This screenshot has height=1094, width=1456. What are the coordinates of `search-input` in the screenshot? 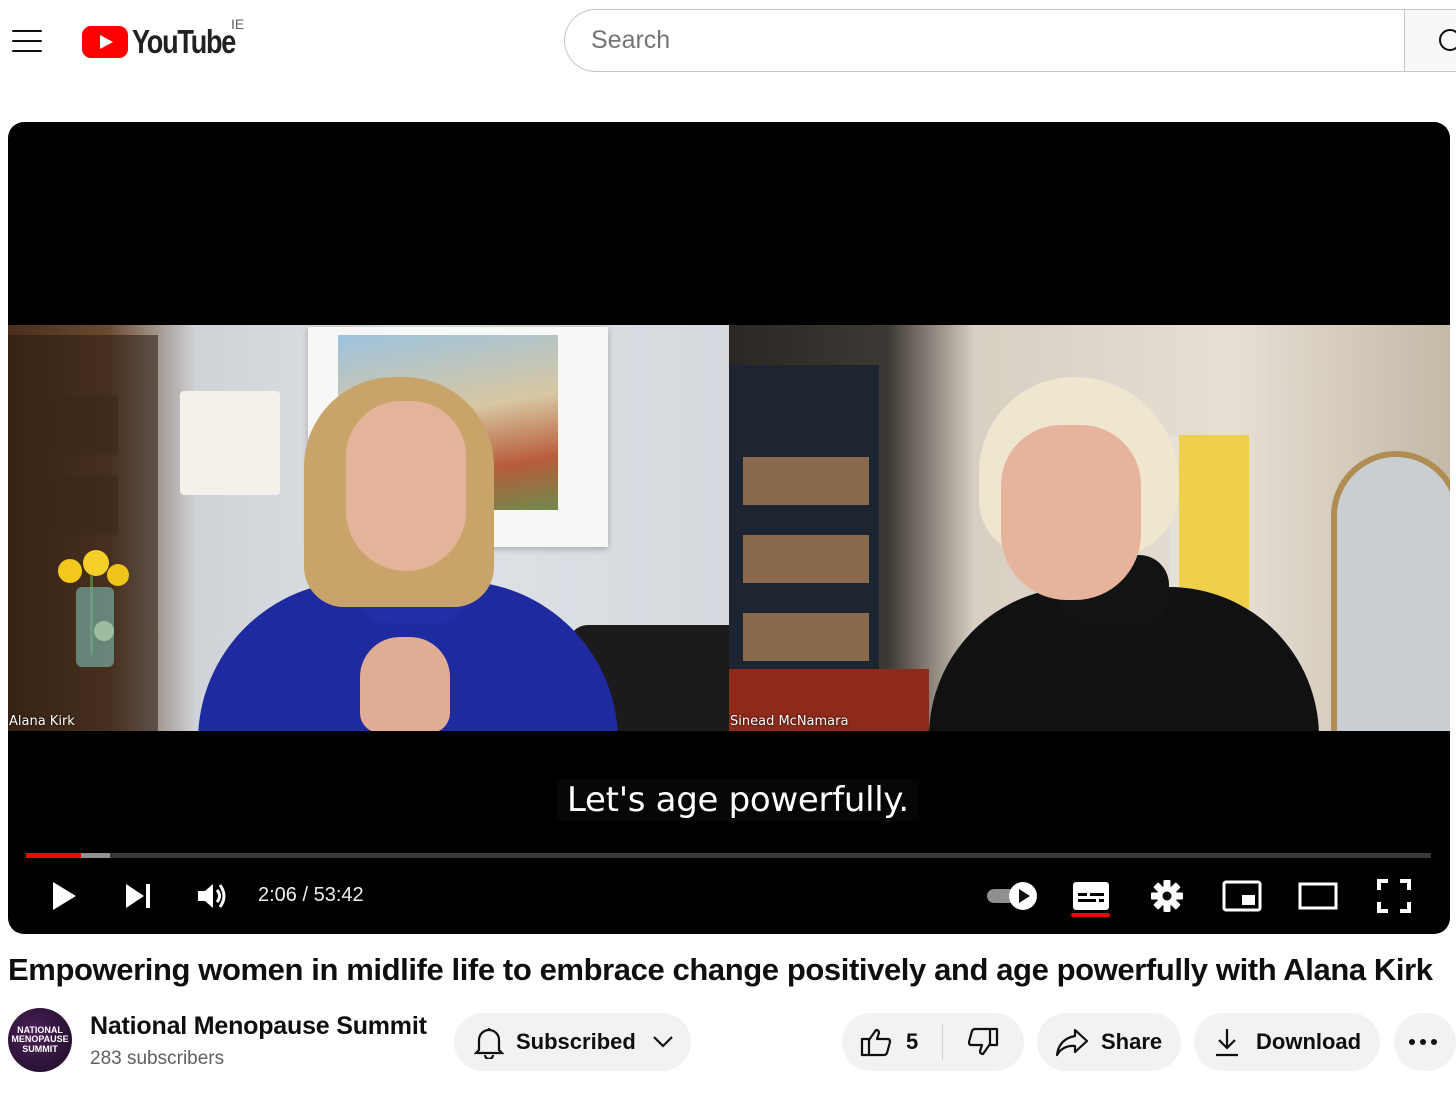 It's located at (984, 40).